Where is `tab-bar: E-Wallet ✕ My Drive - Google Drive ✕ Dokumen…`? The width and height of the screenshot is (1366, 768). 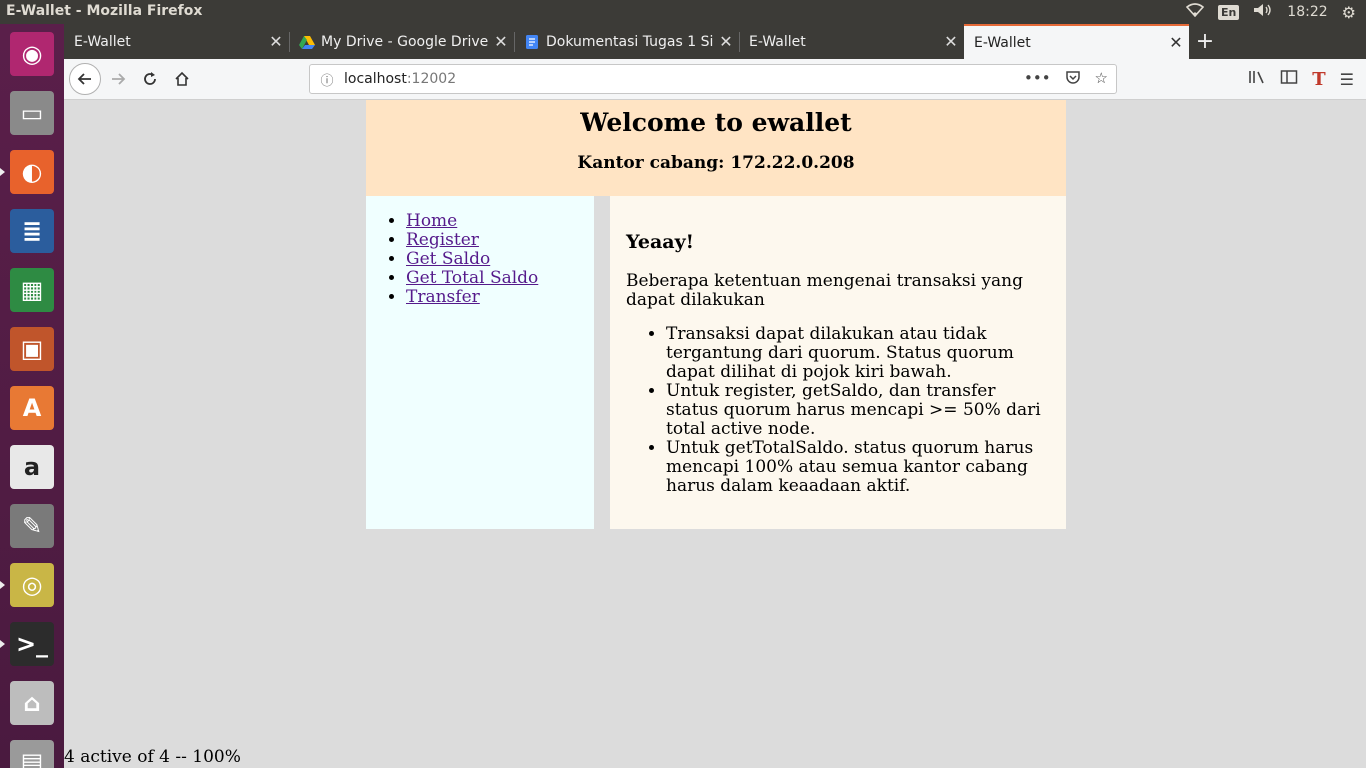 tab-bar: E-Wallet ✕ My Drive - Google Drive ✕ Dokumen… is located at coordinates (715, 41).